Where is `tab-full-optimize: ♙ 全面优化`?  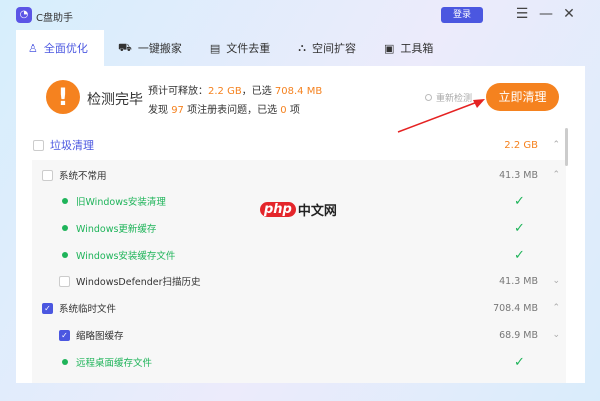 tab-full-optimize: ♙ 全面优化 is located at coordinates (60, 48).